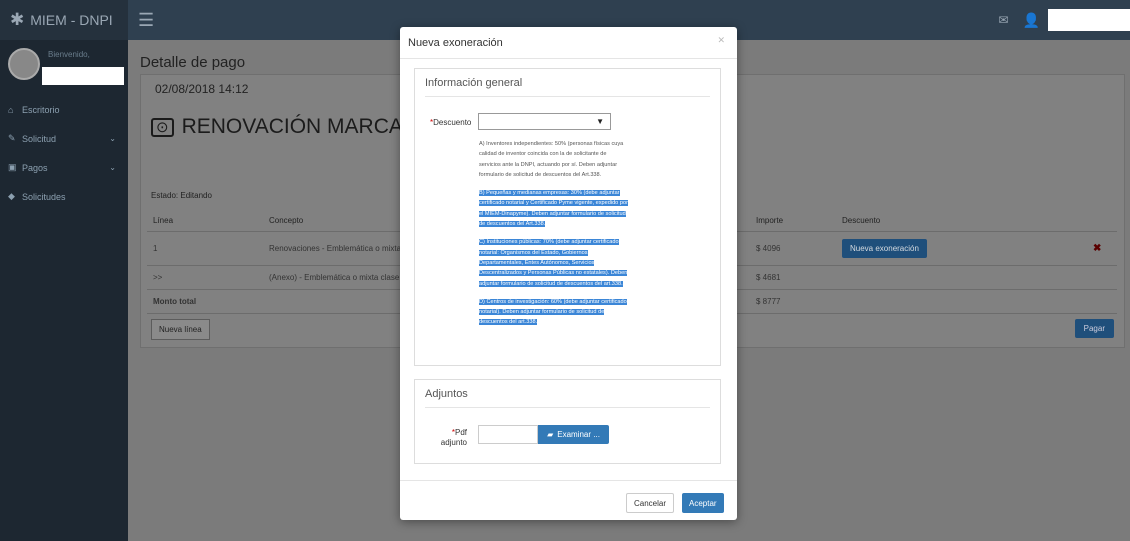  I want to click on sidebar-item-label: Solicitud, so click(39, 138).